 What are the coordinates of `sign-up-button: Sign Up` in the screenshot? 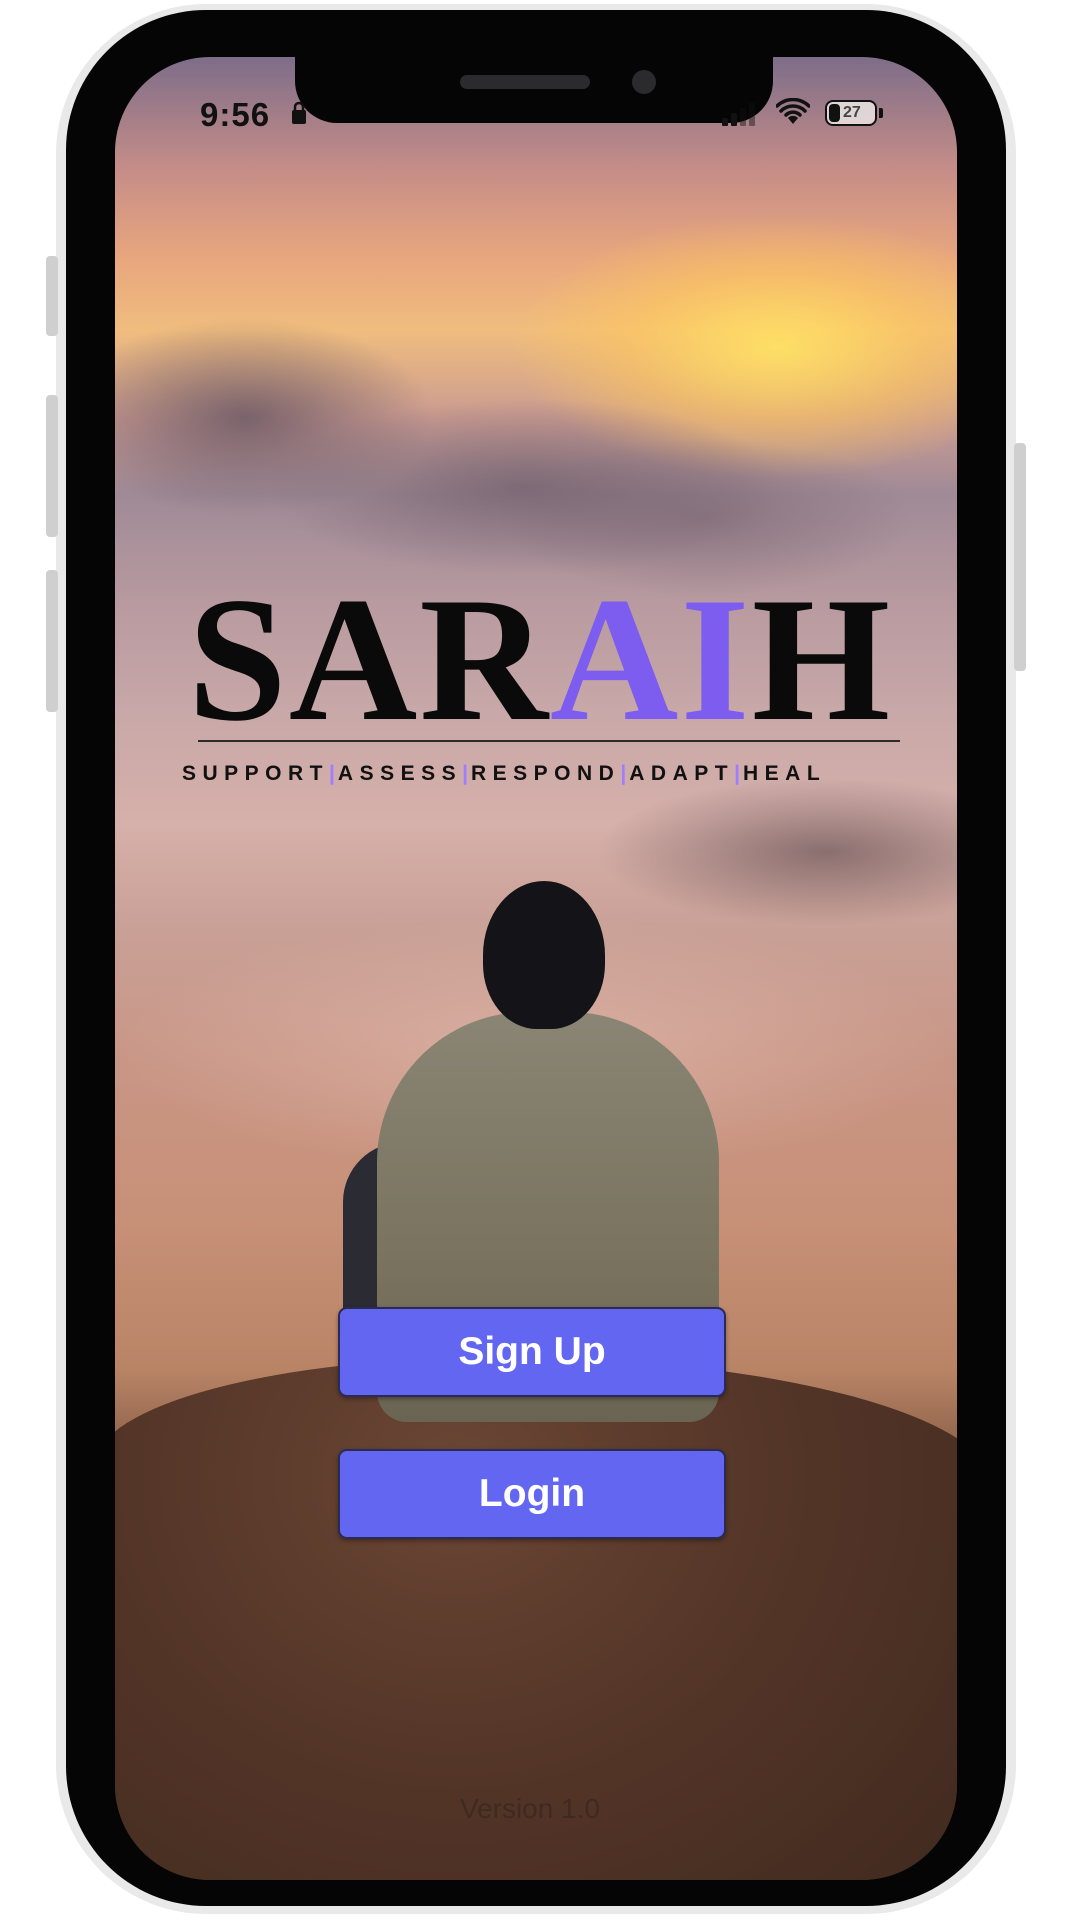 It's located at (532, 1352).